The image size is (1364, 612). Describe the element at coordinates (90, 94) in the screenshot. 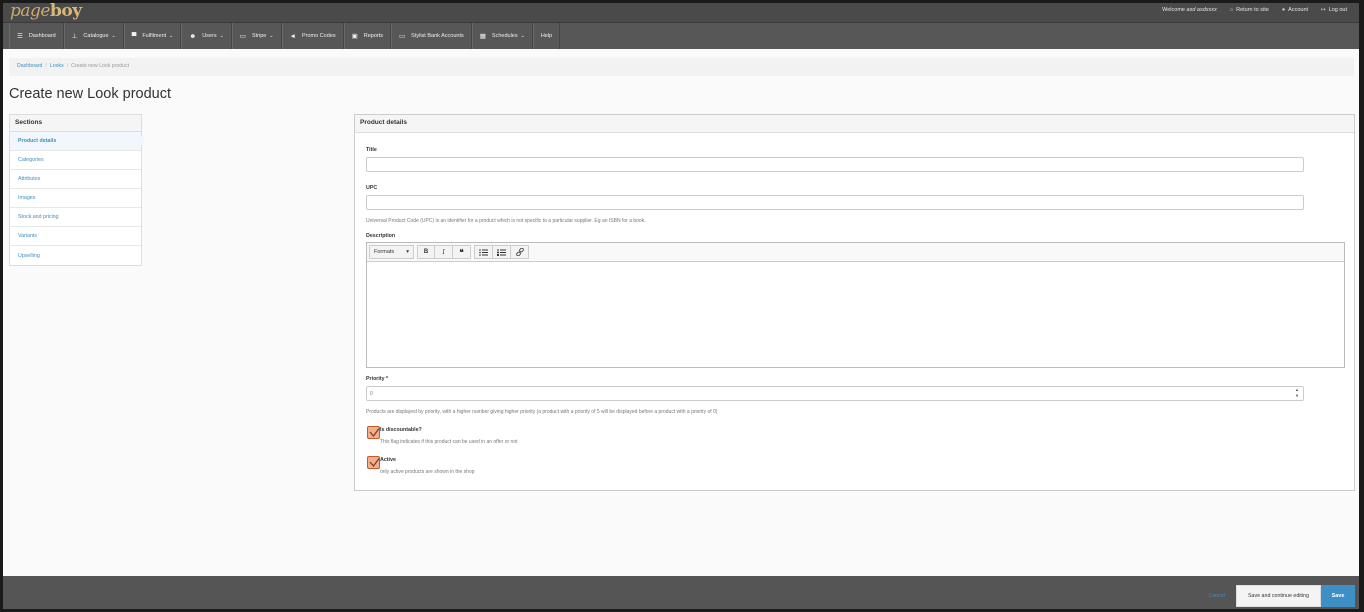

I see `page-title: Create new Look product` at that location.